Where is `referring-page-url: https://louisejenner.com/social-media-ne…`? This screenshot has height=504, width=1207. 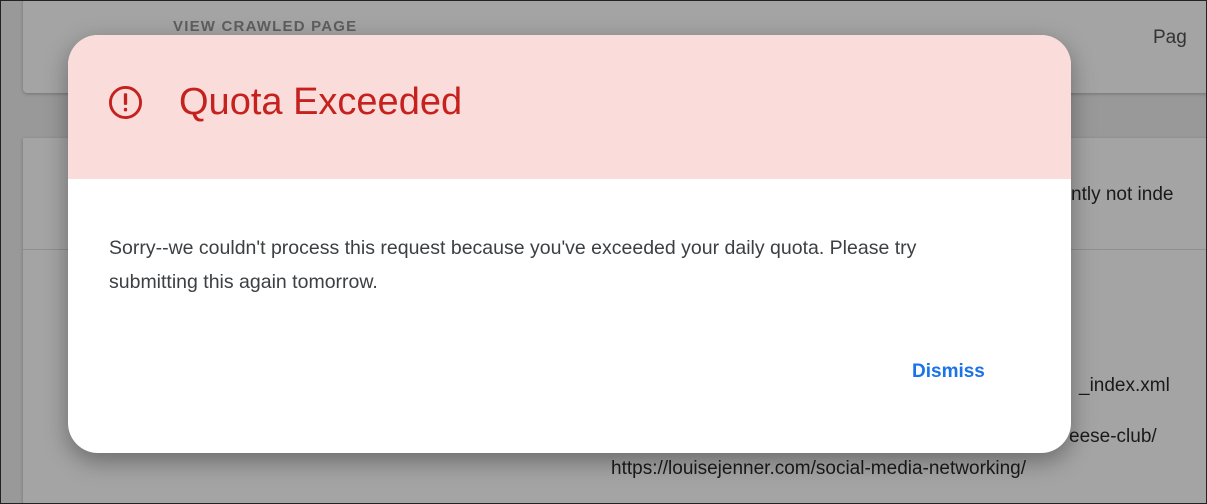
referring-page-url: https://louisejenner.com/social-media-ne… is located at coordinates (818, 469).